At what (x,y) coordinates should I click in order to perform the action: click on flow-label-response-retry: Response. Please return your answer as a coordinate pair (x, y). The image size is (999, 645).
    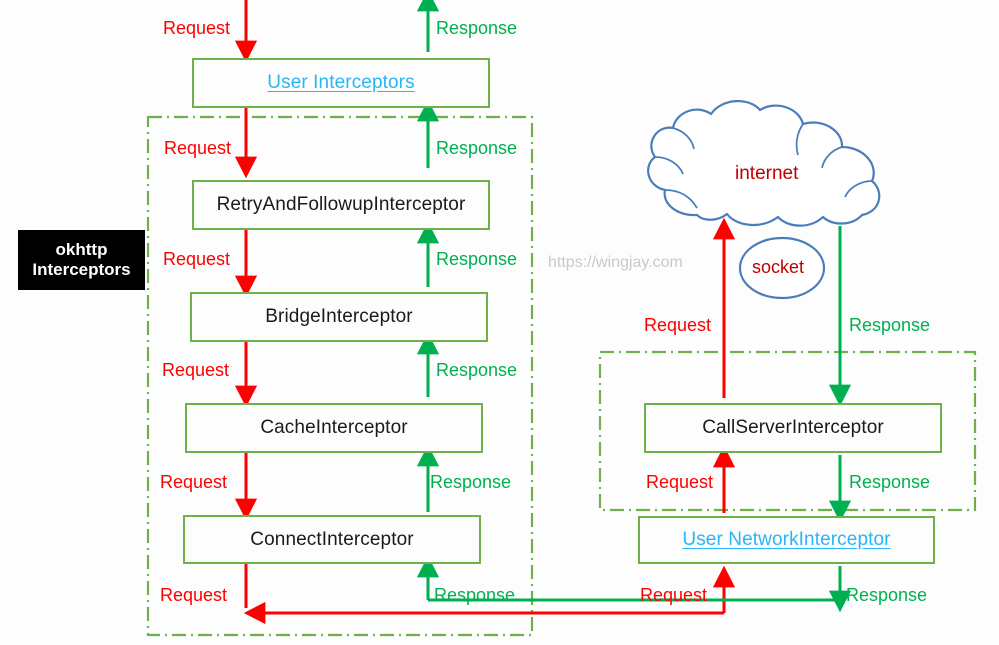
    Looking at the image, I should click on (477, 148).